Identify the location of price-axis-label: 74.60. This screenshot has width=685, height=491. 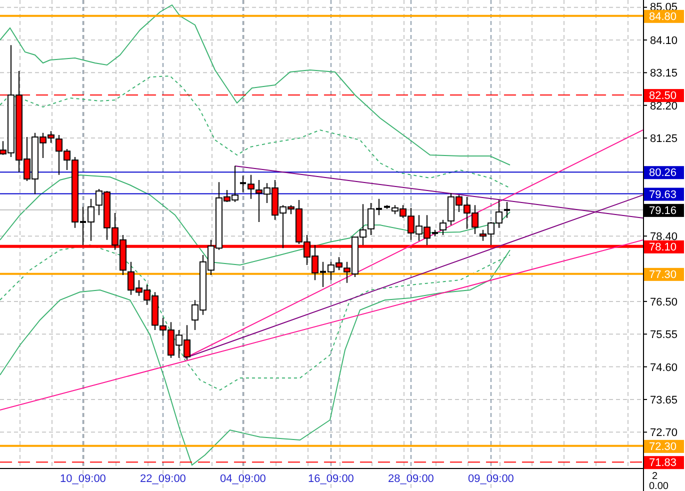
(664, 368).